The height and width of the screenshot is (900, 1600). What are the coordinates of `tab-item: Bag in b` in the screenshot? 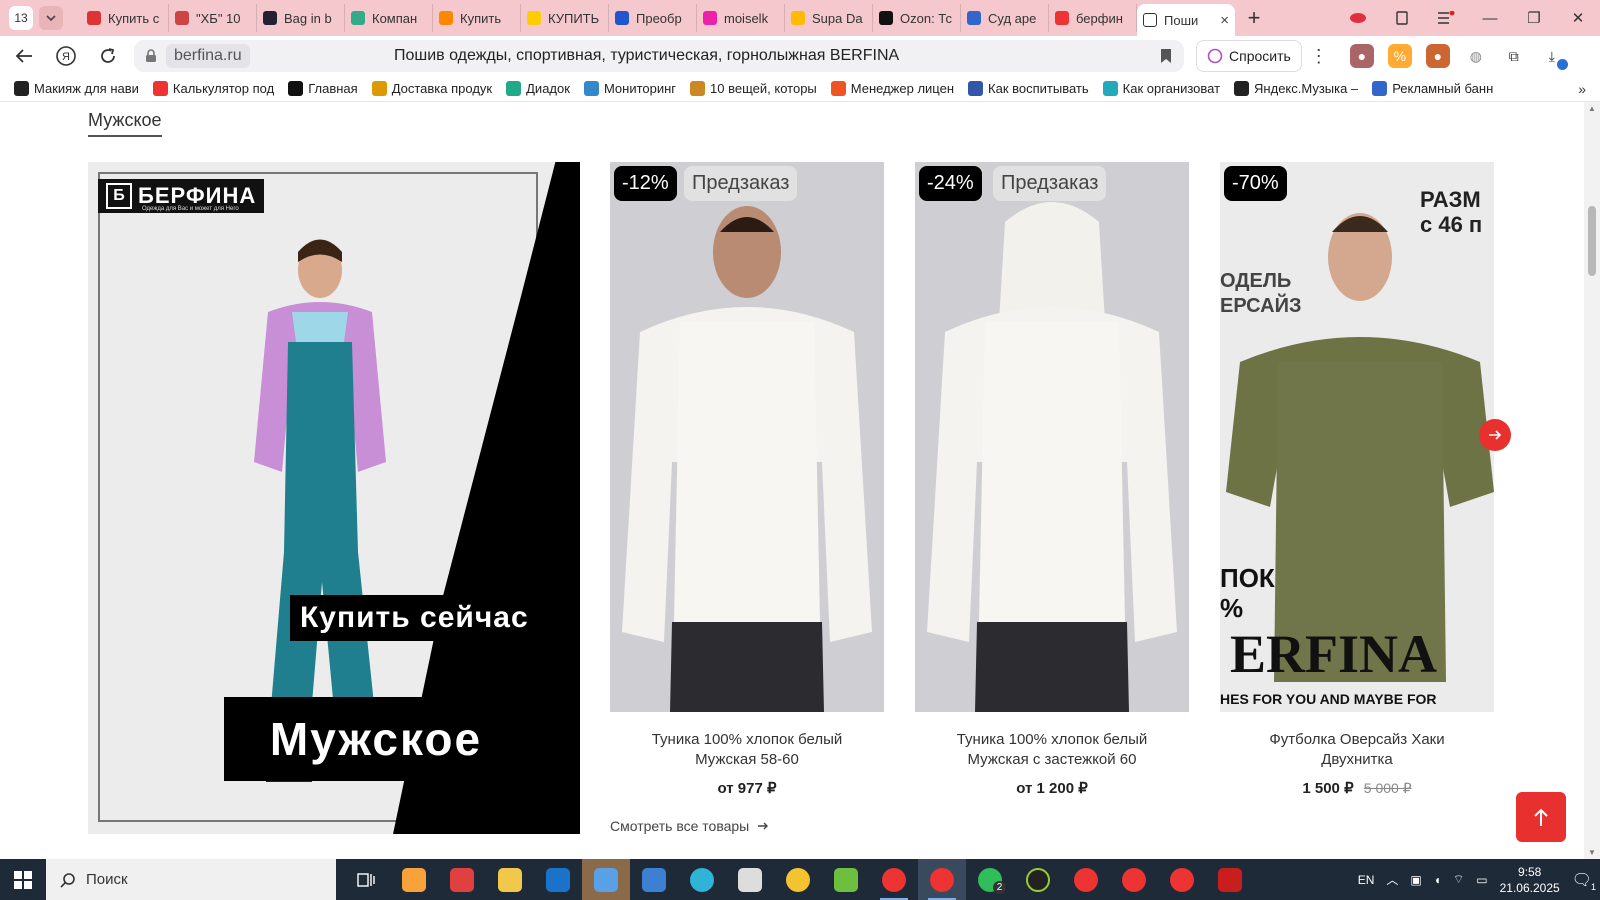 It's located at (301, 18).